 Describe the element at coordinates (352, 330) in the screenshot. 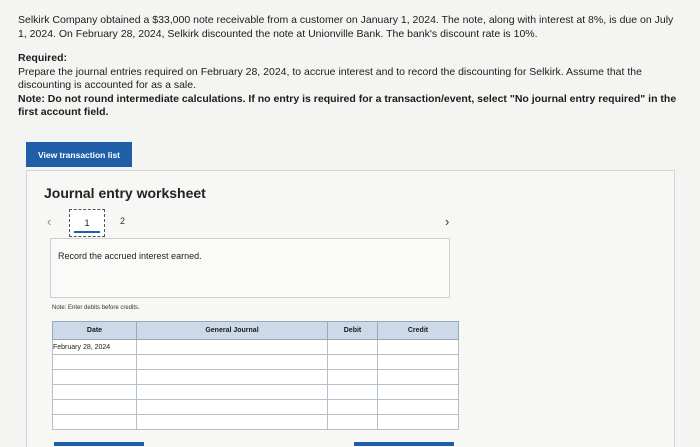

I see `debit-header: Debit` at that location.